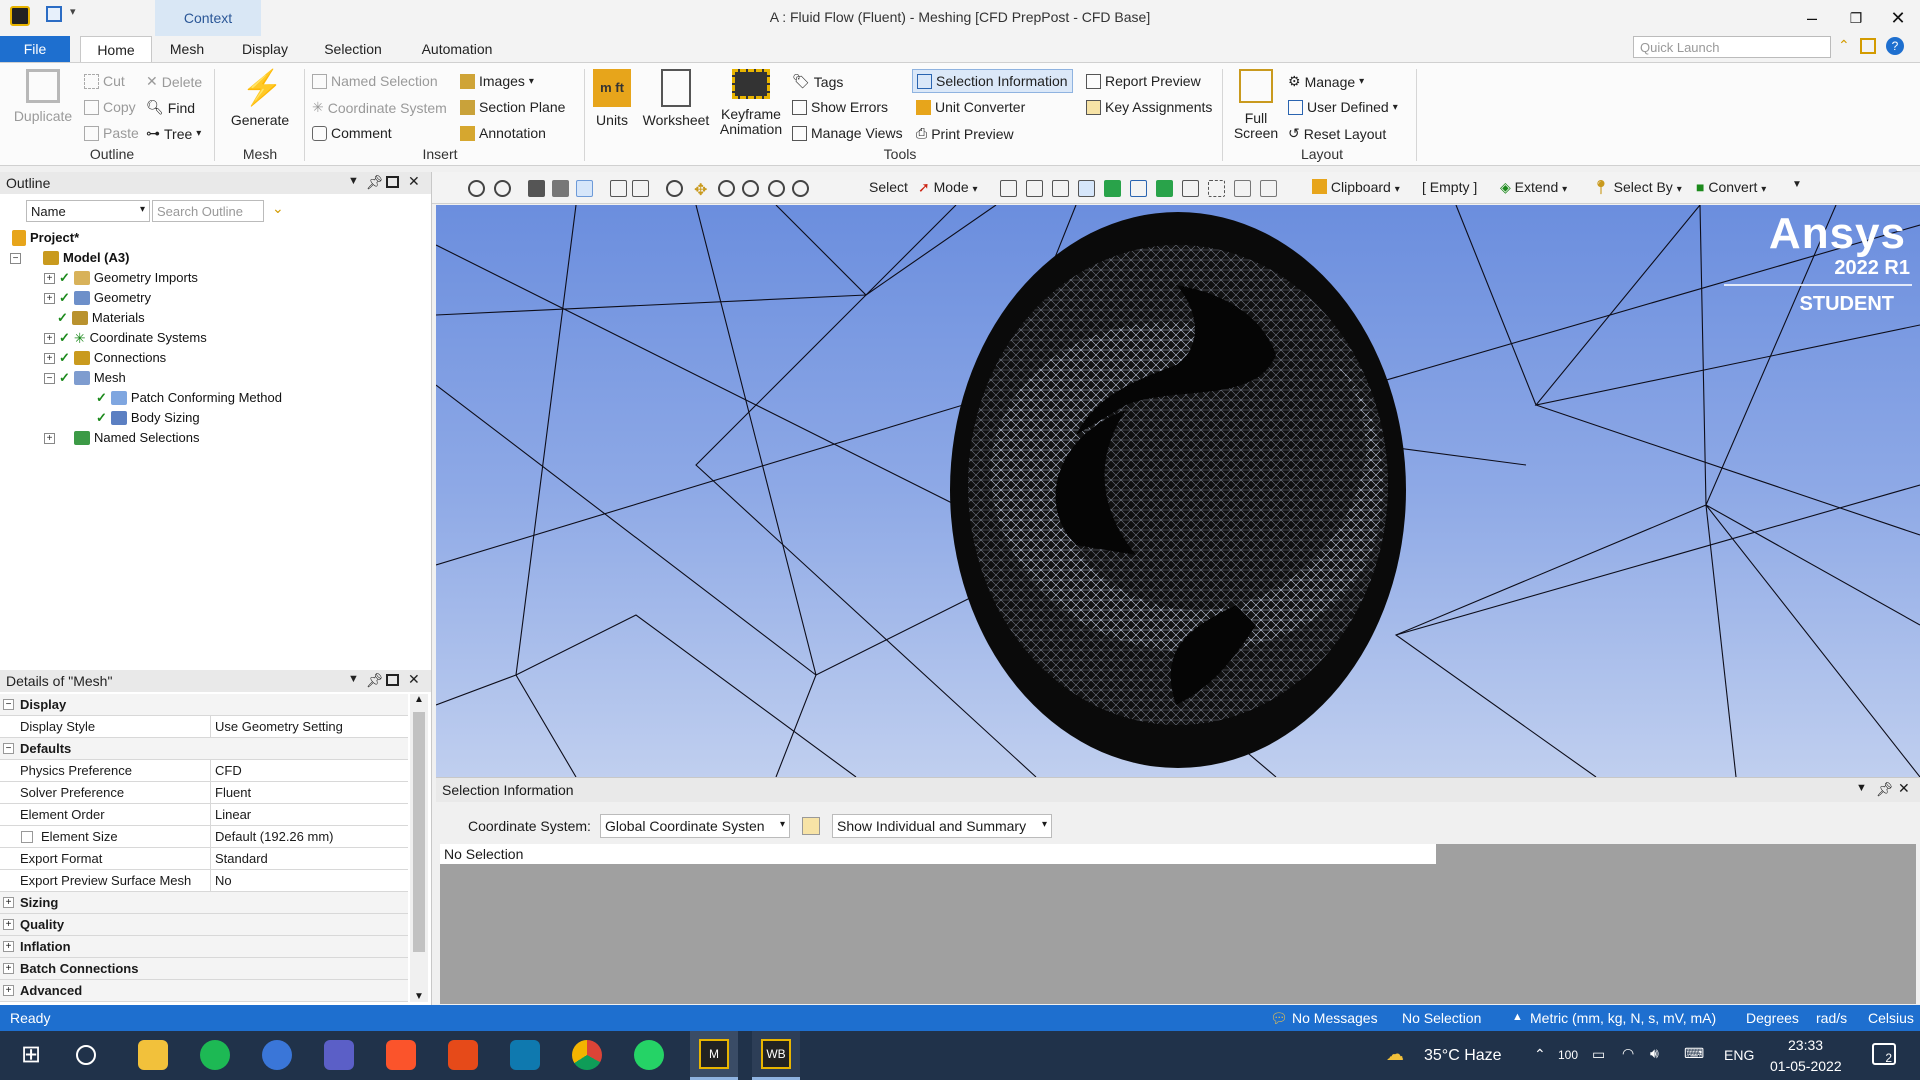 This screenshot has height=1080, width=1920. What do you see at coordinates (260, 98) in the screenshot?
I see `generate-button: ⚡ Generate` at bounding box center [260, 98].